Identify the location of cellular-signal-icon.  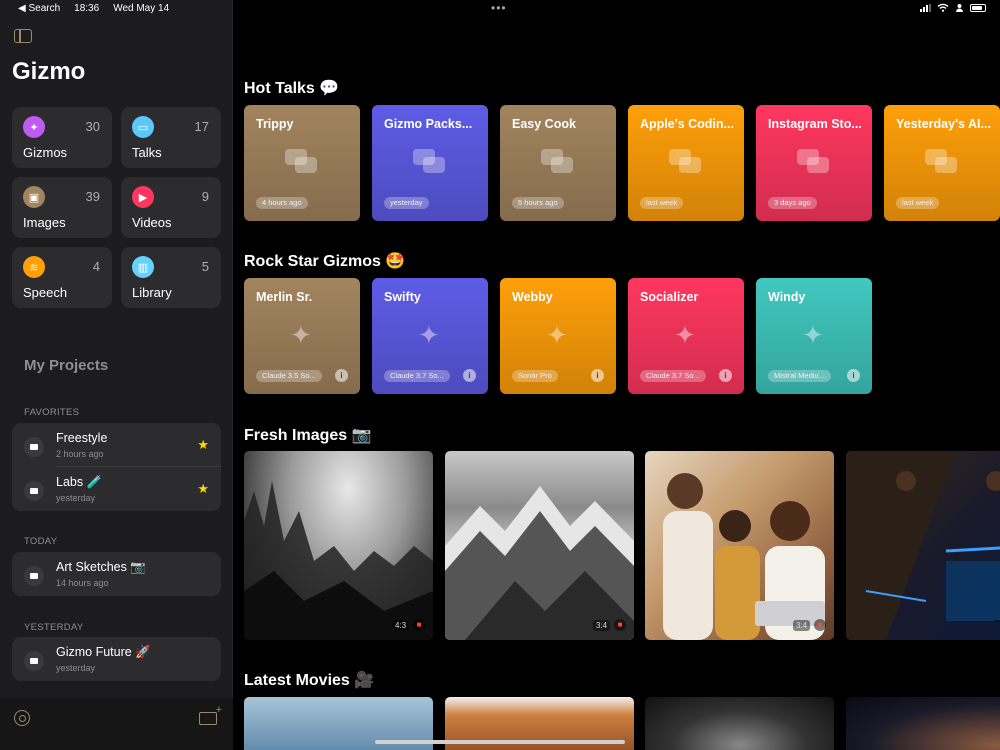
(925, 7).